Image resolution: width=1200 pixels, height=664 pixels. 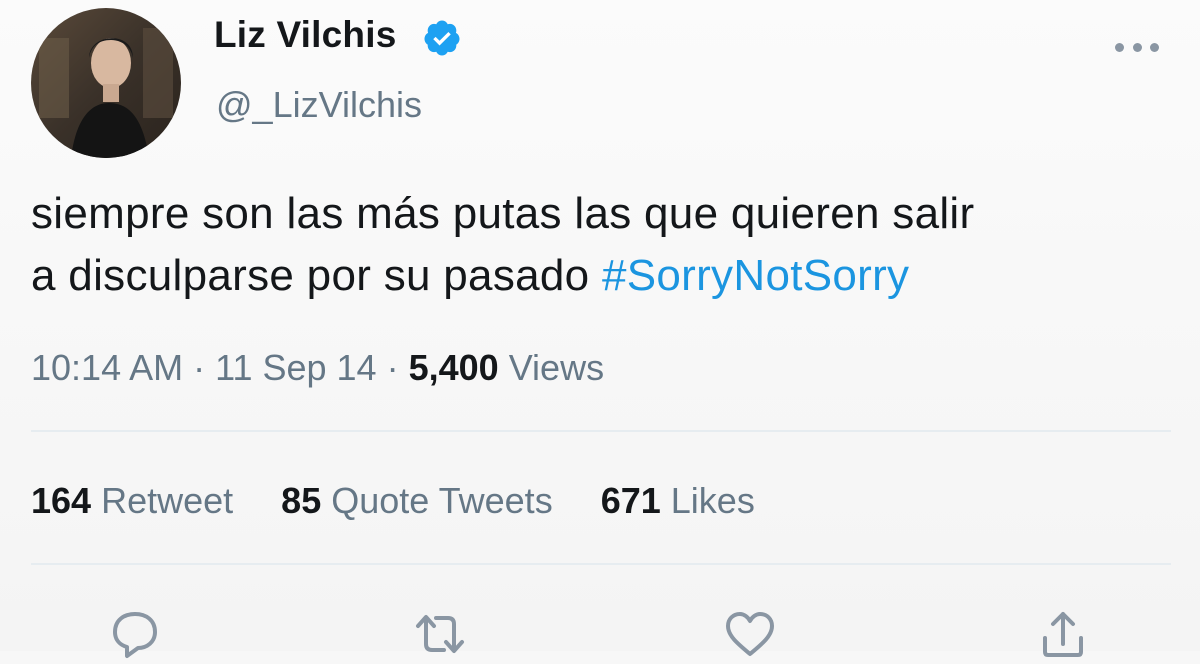 I want to click on views-count: 5,400, so click(x=453, y=367).